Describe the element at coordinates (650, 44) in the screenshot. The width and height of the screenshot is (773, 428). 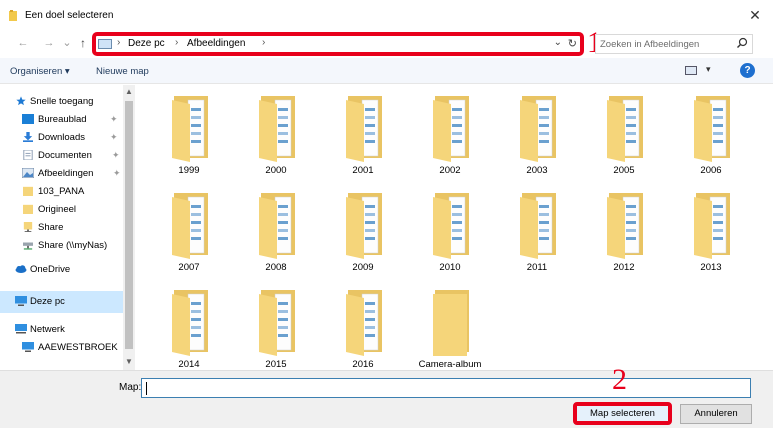
I see `search-placeholder: Zoeken in Afbeeldingen` at that location.